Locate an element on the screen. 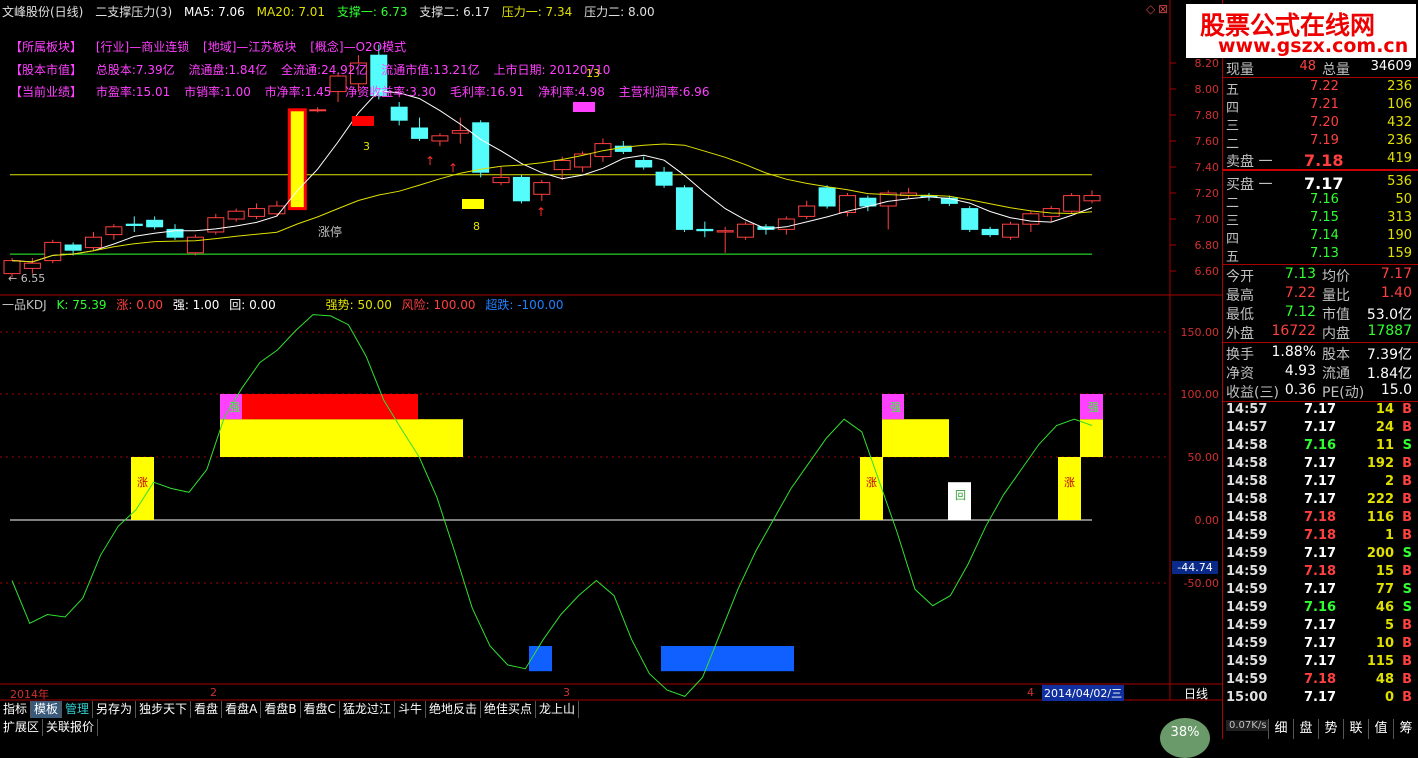 The width and height of the screenshot is (1418, 758). period-label: 日线 is located at coordinates (1196, 693).